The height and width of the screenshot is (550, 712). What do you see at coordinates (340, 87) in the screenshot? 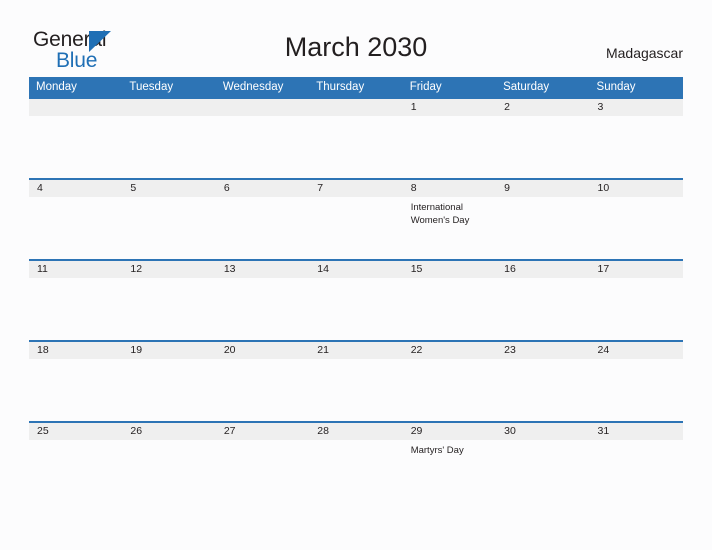
I see `dow-thursday: Thursday` at bounding box center [340, 87].